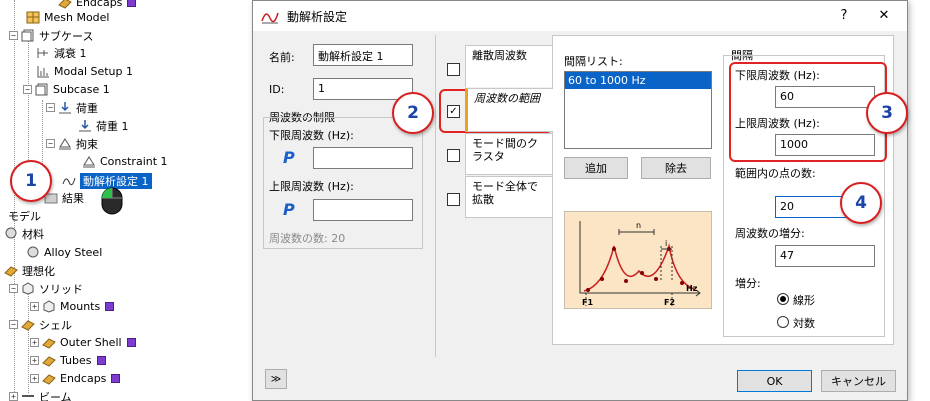 Image resolution: width=930 pixels, height=401 pixels. Describe the element at coordinates (692, 288) in the screenshot. I see `diagram-hz-label: Hz` at that location.